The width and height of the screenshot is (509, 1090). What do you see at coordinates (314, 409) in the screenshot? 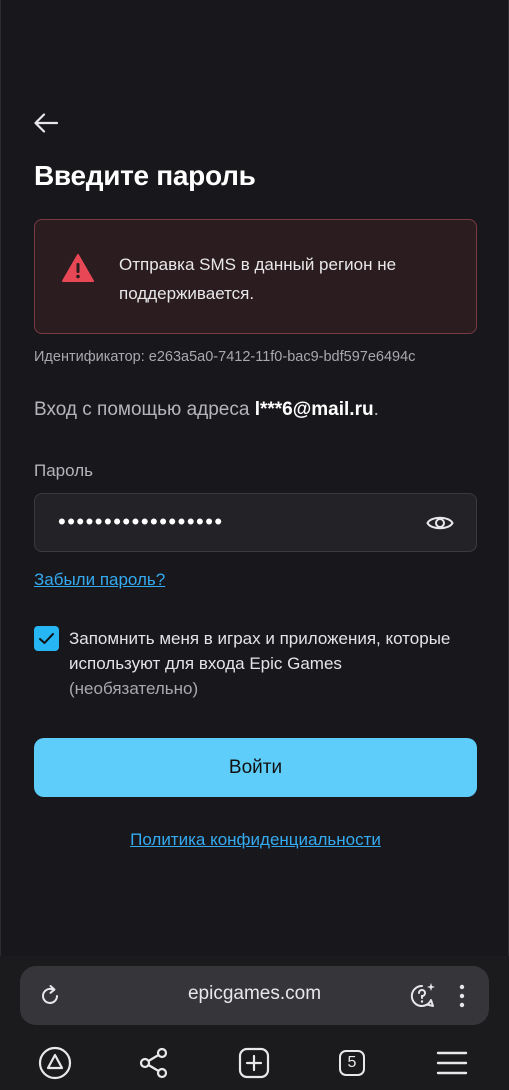
I see `login-email: l***6@mail.ru` at bounding box center [314, 409].